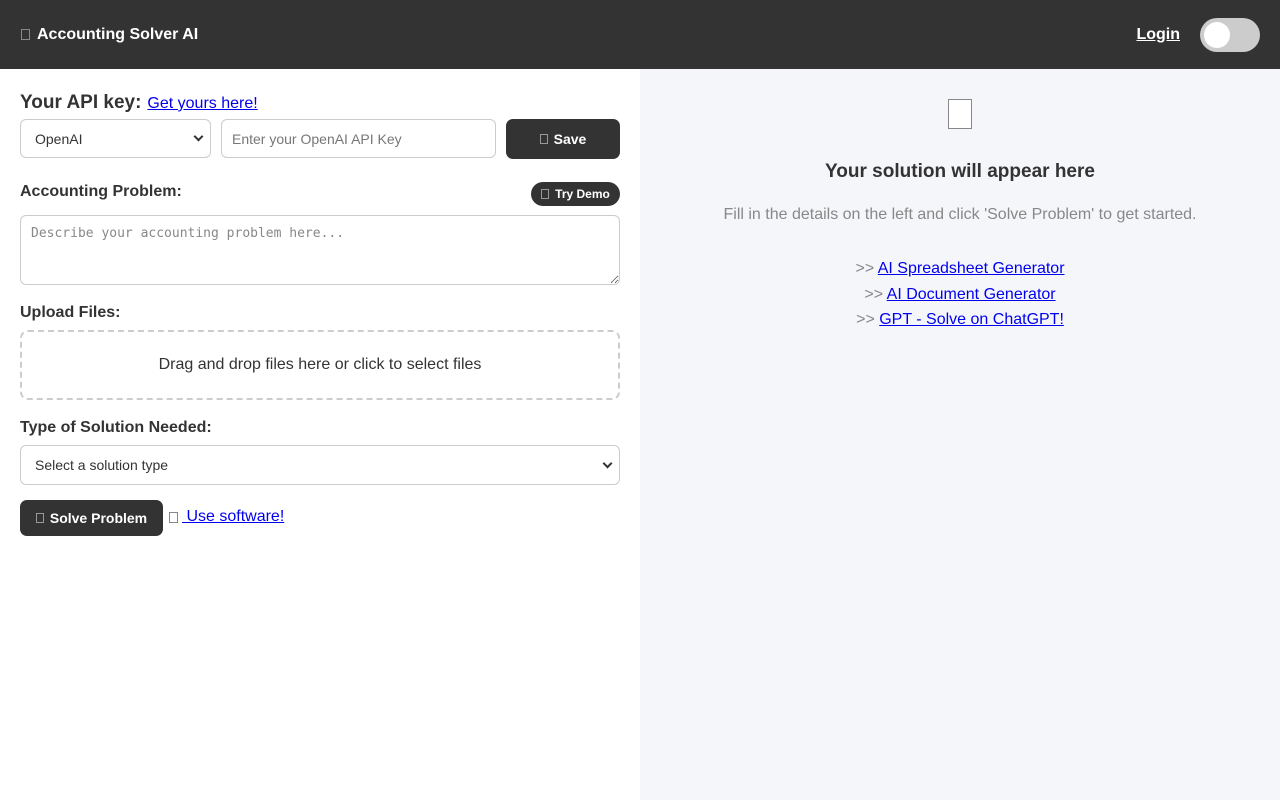 The width and height of the screenshot is (1280, 800). I want to click on solution-placeholder-title: Your solution will appear here, so click(960, 171).